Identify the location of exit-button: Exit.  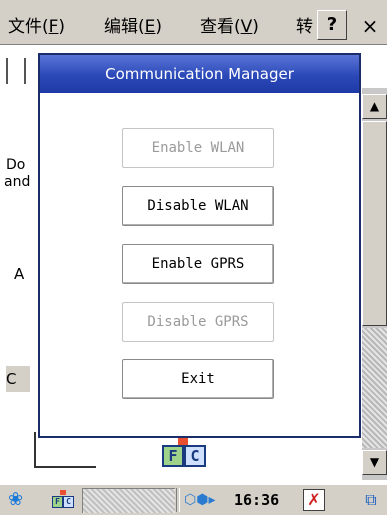
(198, 379).